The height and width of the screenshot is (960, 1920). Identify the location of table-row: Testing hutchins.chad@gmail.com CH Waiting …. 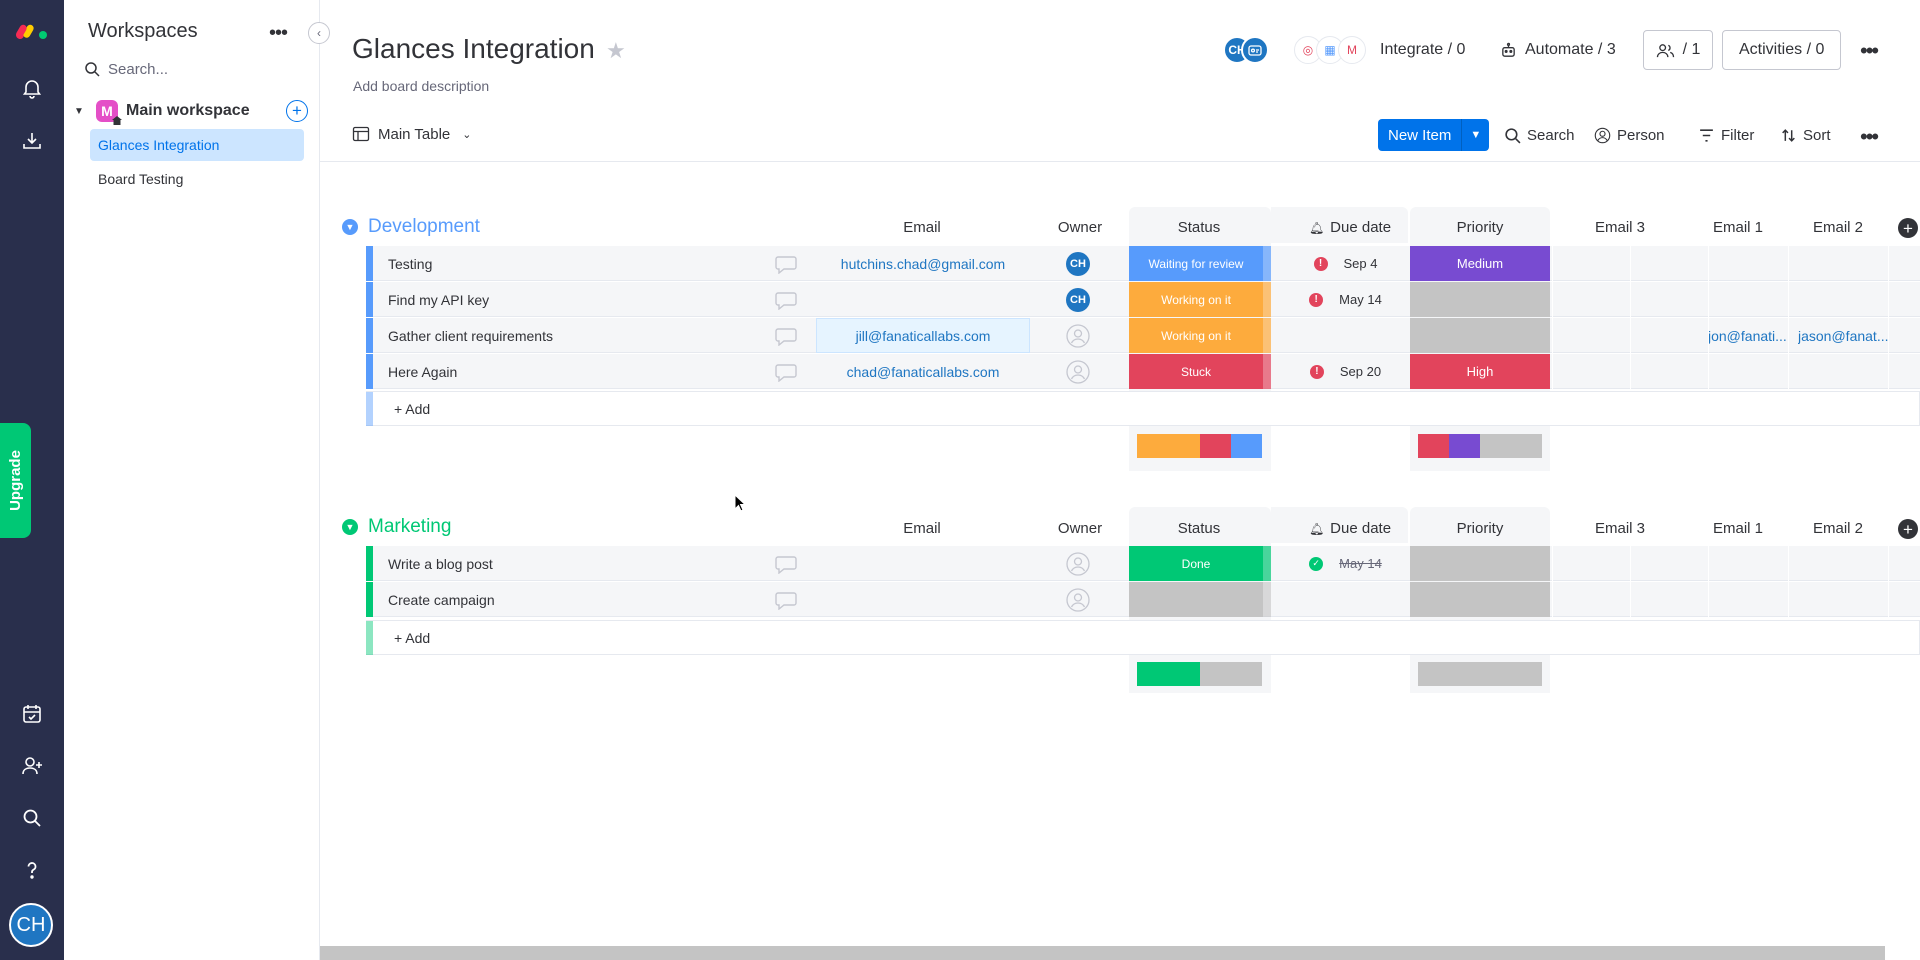
(1143, 263).